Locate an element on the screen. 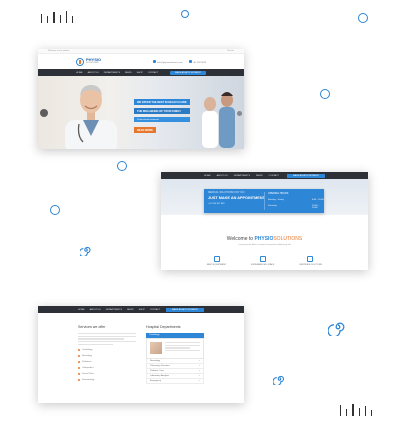 Image resolution: width=415 pixels, height=430 pixels. department-label: Neurology is located at coordinates (155, 361).